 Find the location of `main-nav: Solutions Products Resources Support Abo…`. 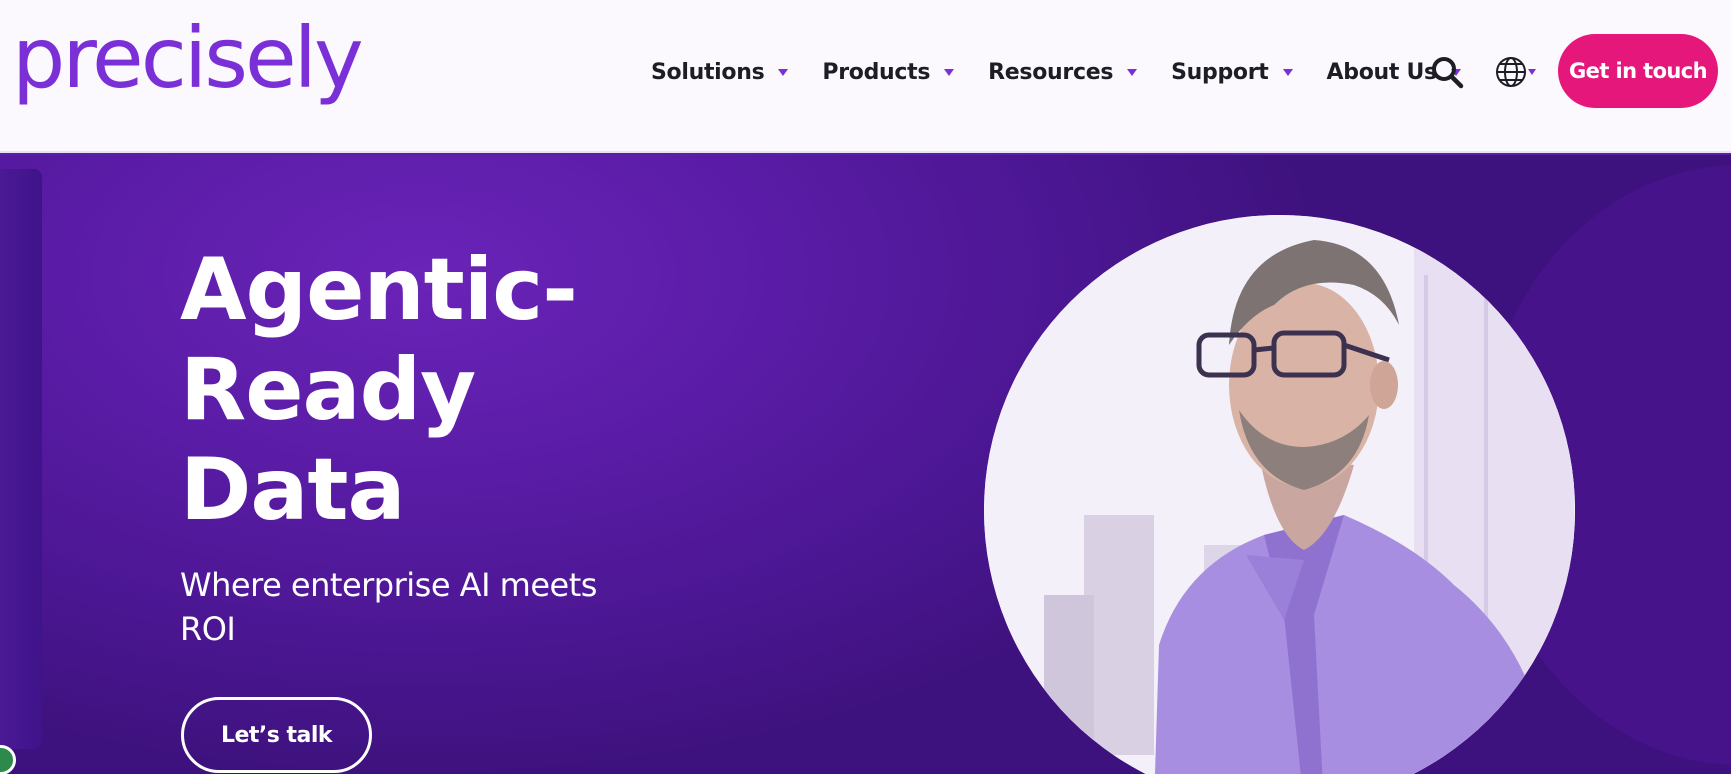

main-nav: Solutions Products Resources Support Abo… is located at coordinates (1073, 72).